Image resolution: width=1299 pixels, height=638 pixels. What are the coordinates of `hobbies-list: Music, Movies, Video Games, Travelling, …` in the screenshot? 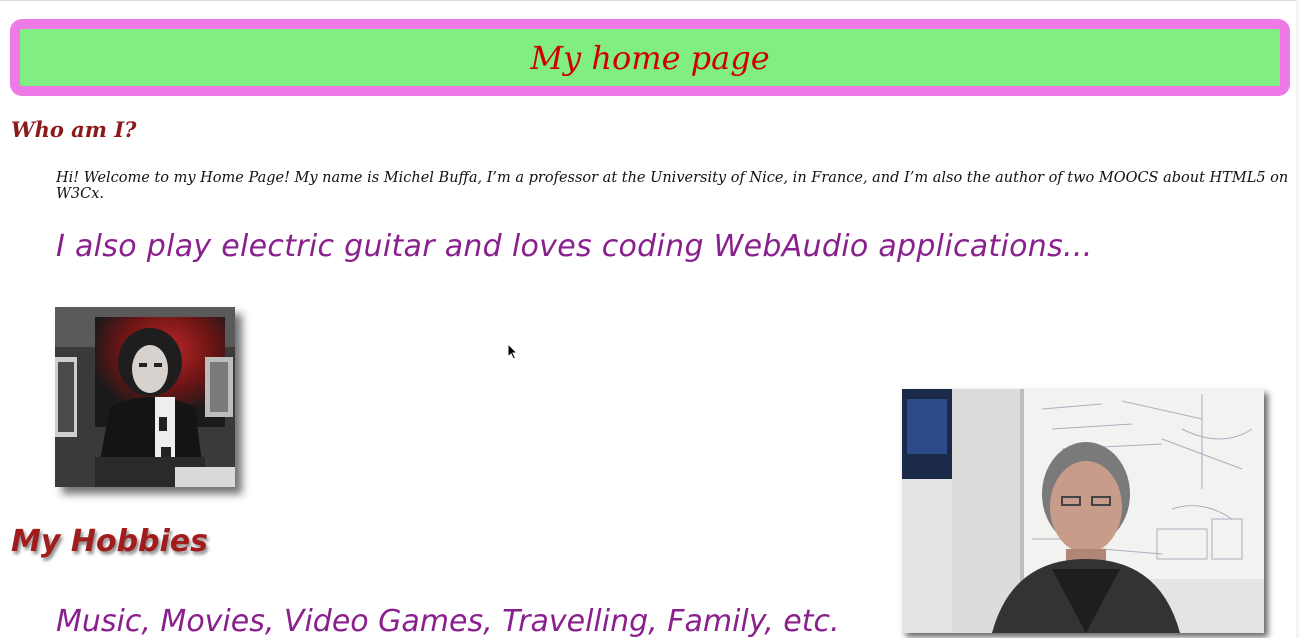 It's located at (448, 621).